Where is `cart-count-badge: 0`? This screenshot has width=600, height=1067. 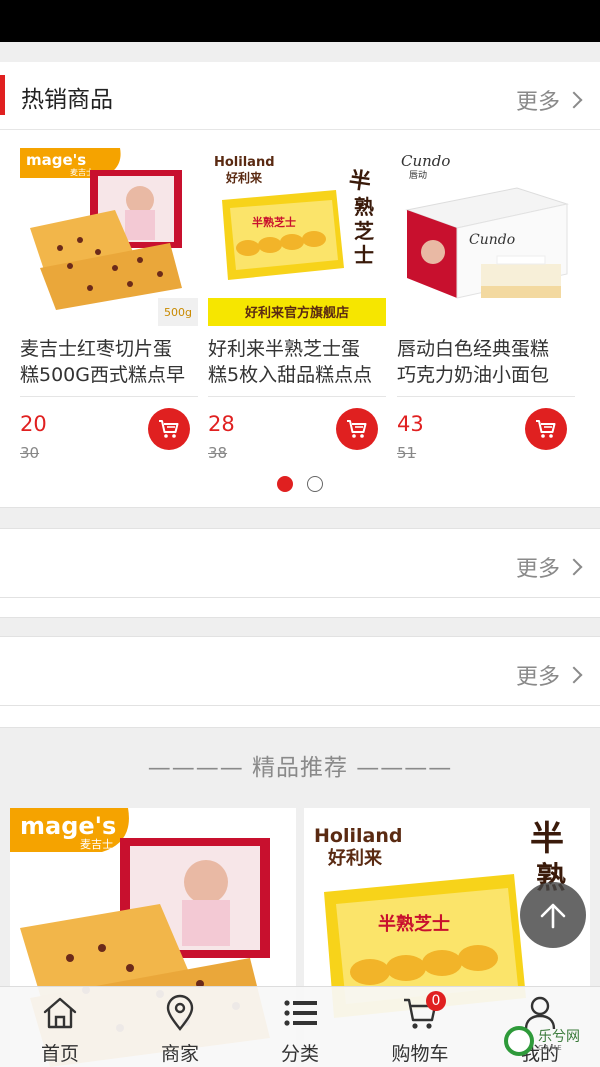
cart-count-badge: 0 is located at coordinates (436, 1001).